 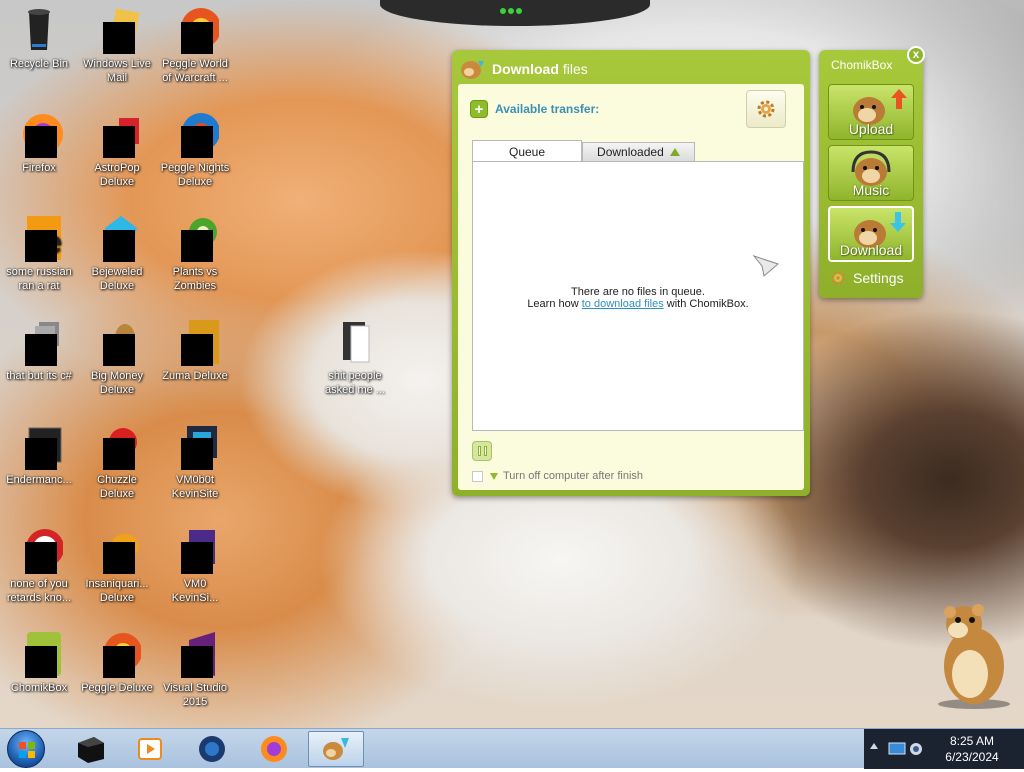 What do you see at coordinates (482, 451) in the screenshot?
I see `pause-button` at bounding box center [482, 451].